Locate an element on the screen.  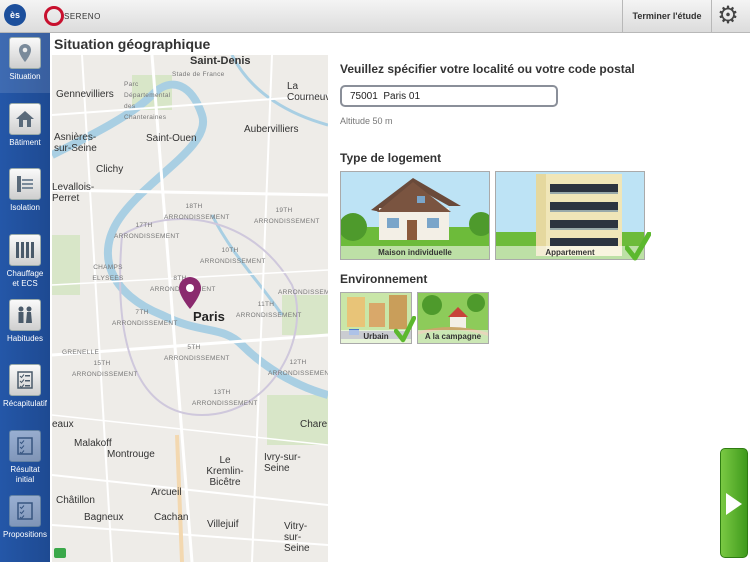
sidebar-item-label: Situation is located at coordinates (25, 76).